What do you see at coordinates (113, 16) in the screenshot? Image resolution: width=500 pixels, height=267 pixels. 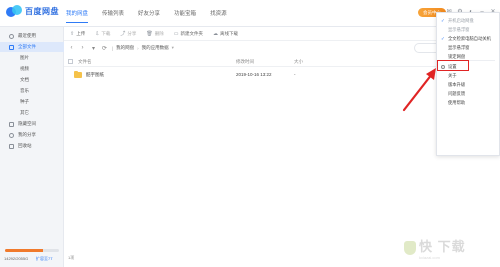 I see `tab-transfers: 传输列表` at bounding box center [113, 16].